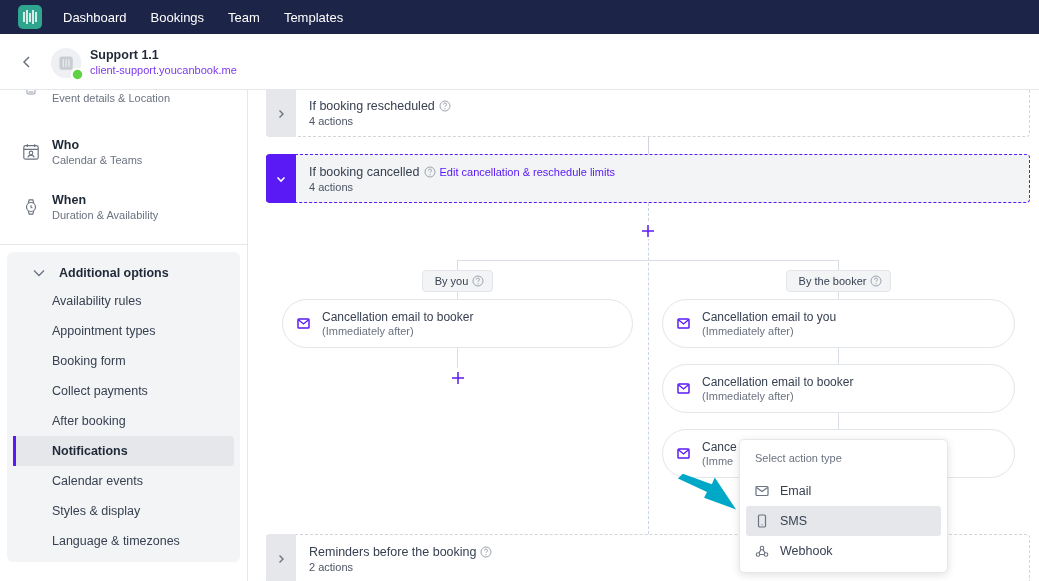 The image size is (1039, 581). Describe the element at coordinates (393, 551) in the screenshot. I see `trigger-title: Reminders before the booking` at that location.